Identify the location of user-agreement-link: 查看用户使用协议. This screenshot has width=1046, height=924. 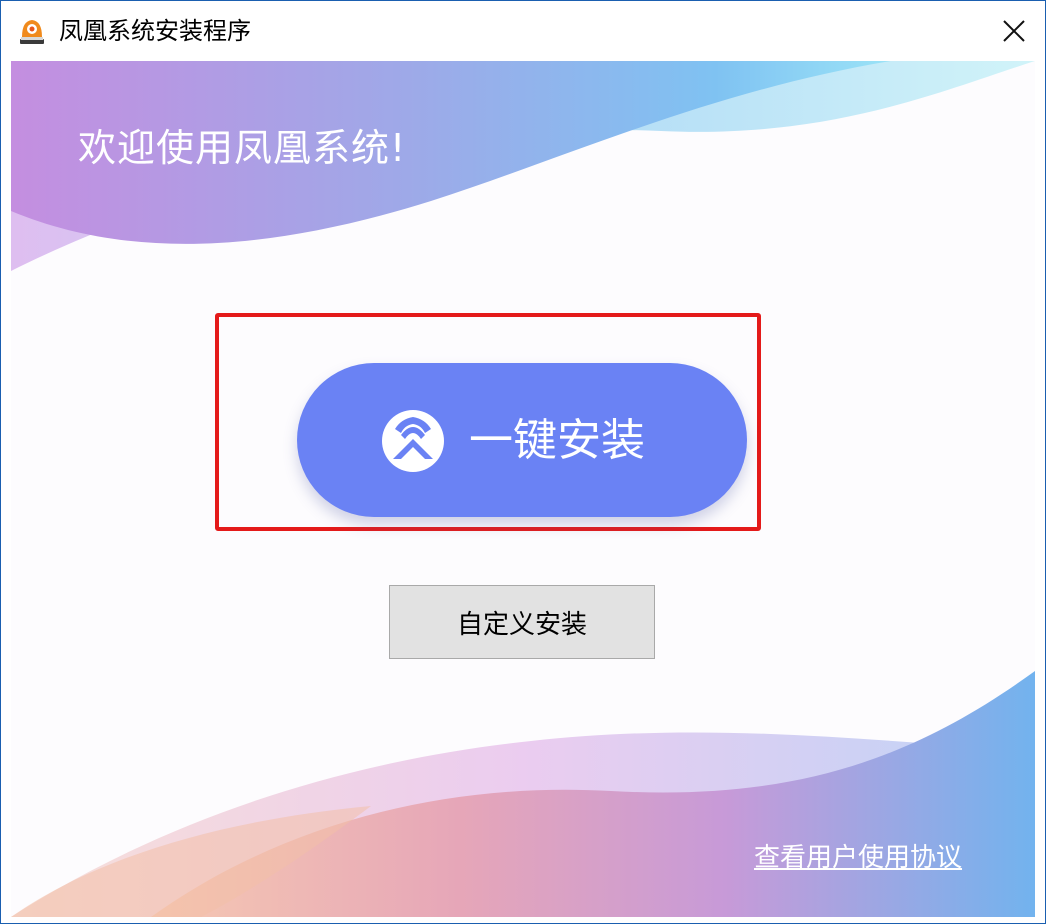
(858, 855).